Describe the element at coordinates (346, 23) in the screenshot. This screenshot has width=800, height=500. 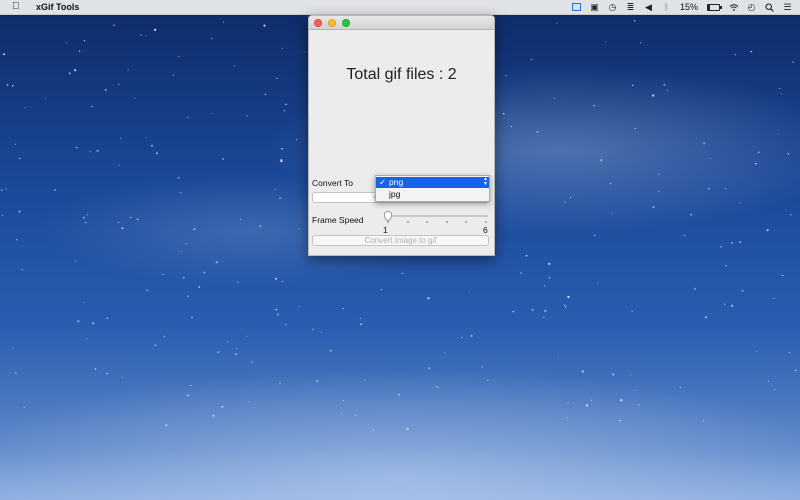
I see `zoom-button` at that location.